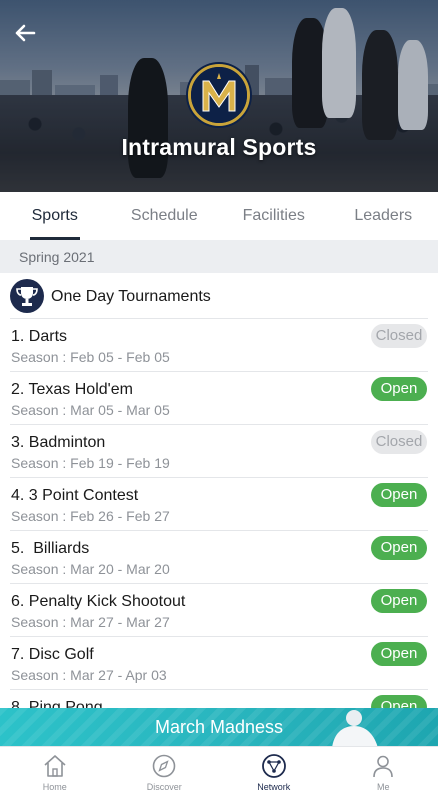 The width and height of the screenshot is (438, 800). I want to click on nav-home-label: Home, so click(54, 787).